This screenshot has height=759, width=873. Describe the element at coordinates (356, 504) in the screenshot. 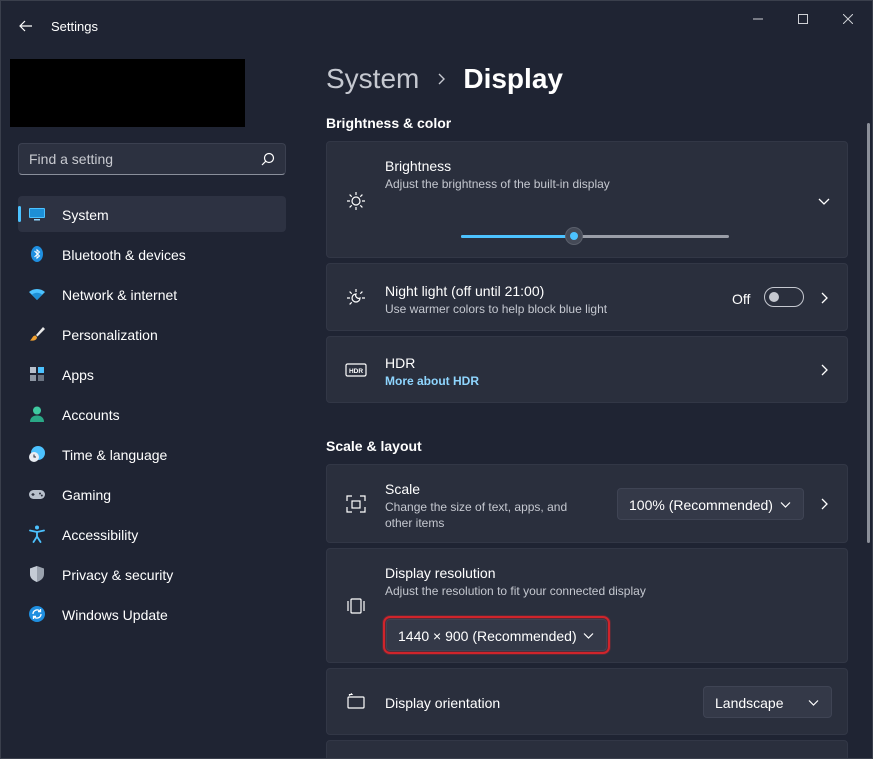

I see `scale-icon` at that location.